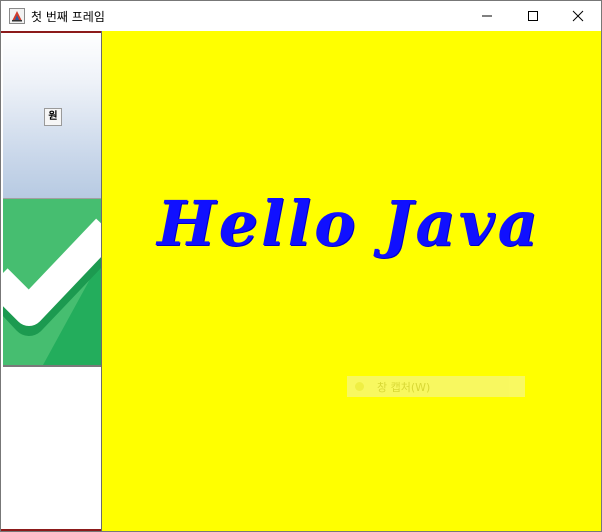 This screenshot has width=602, height=532. I want to click on minimize-button, so click(487, 16).